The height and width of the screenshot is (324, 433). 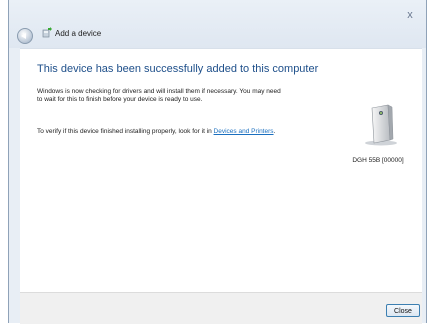 What do you see at coordinates (381, 125) in the screenshot?
I see `device-tower-icon` at bounding box center [381, 125].